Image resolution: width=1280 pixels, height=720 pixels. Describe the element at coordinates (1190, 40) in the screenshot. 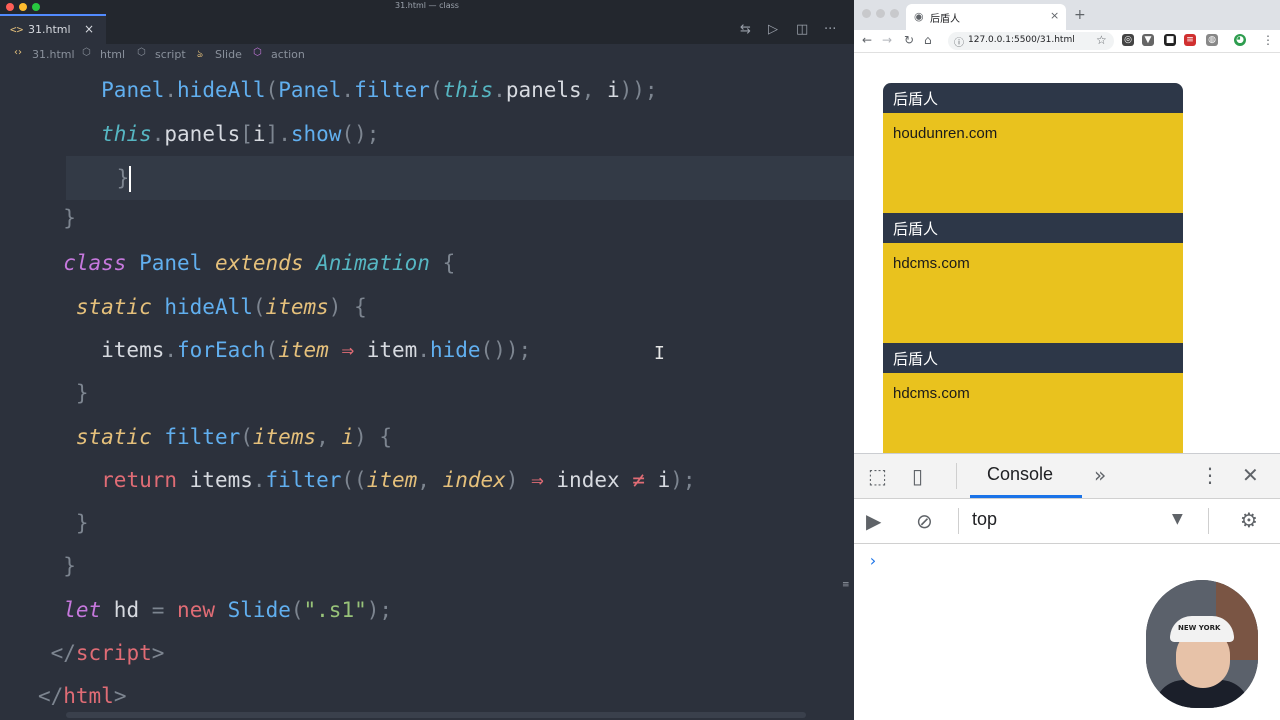

I see `extension-icon: ≡` at that location.